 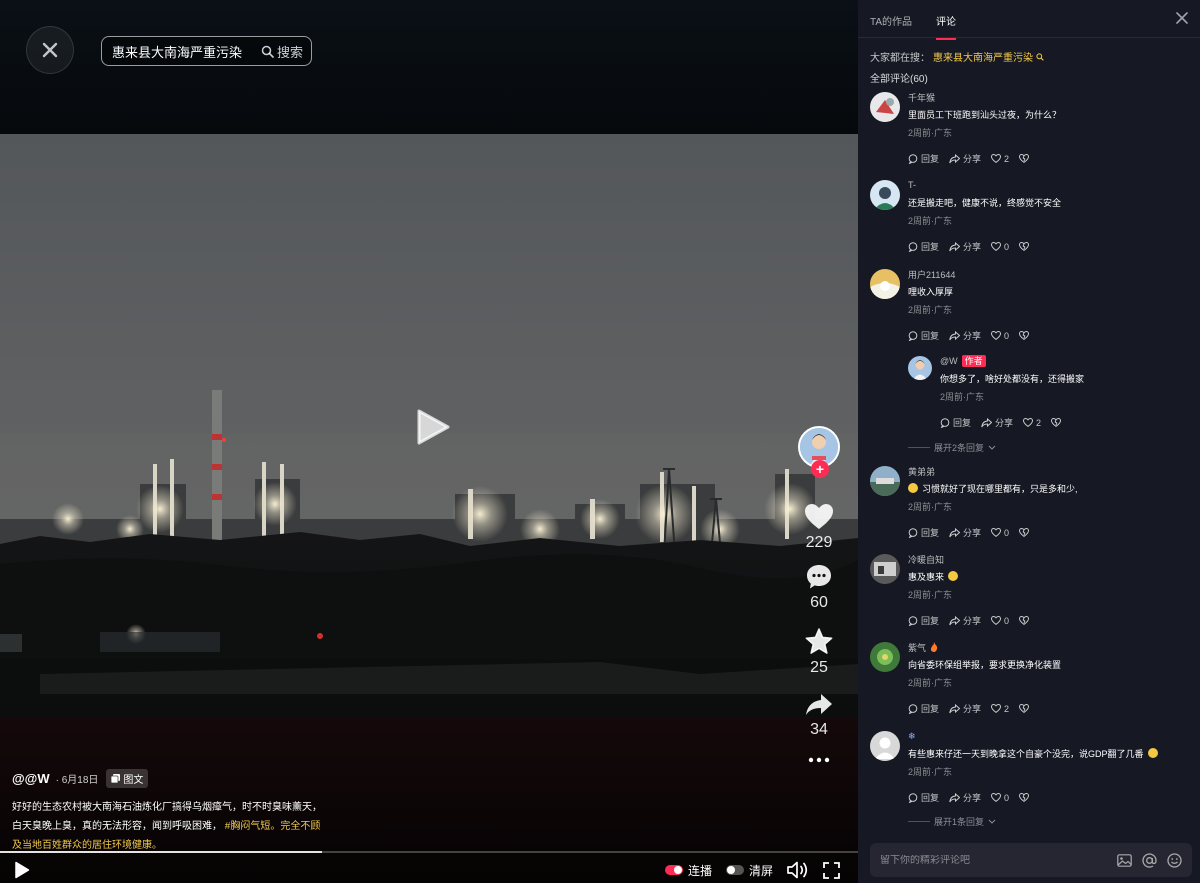 What do you see at coordinates (1048, 471) in the screenshot?
I see `comment-username: 黄弟弟` at bounding box center [1048, 471].